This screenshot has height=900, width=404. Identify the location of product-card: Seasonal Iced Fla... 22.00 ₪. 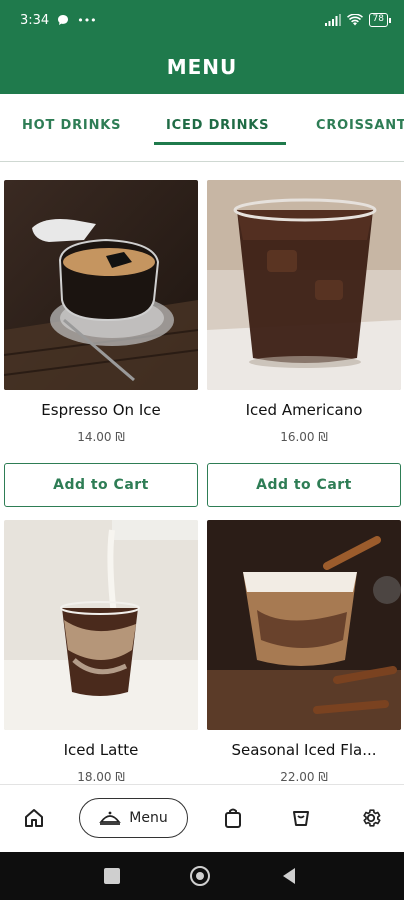
(304, 652).